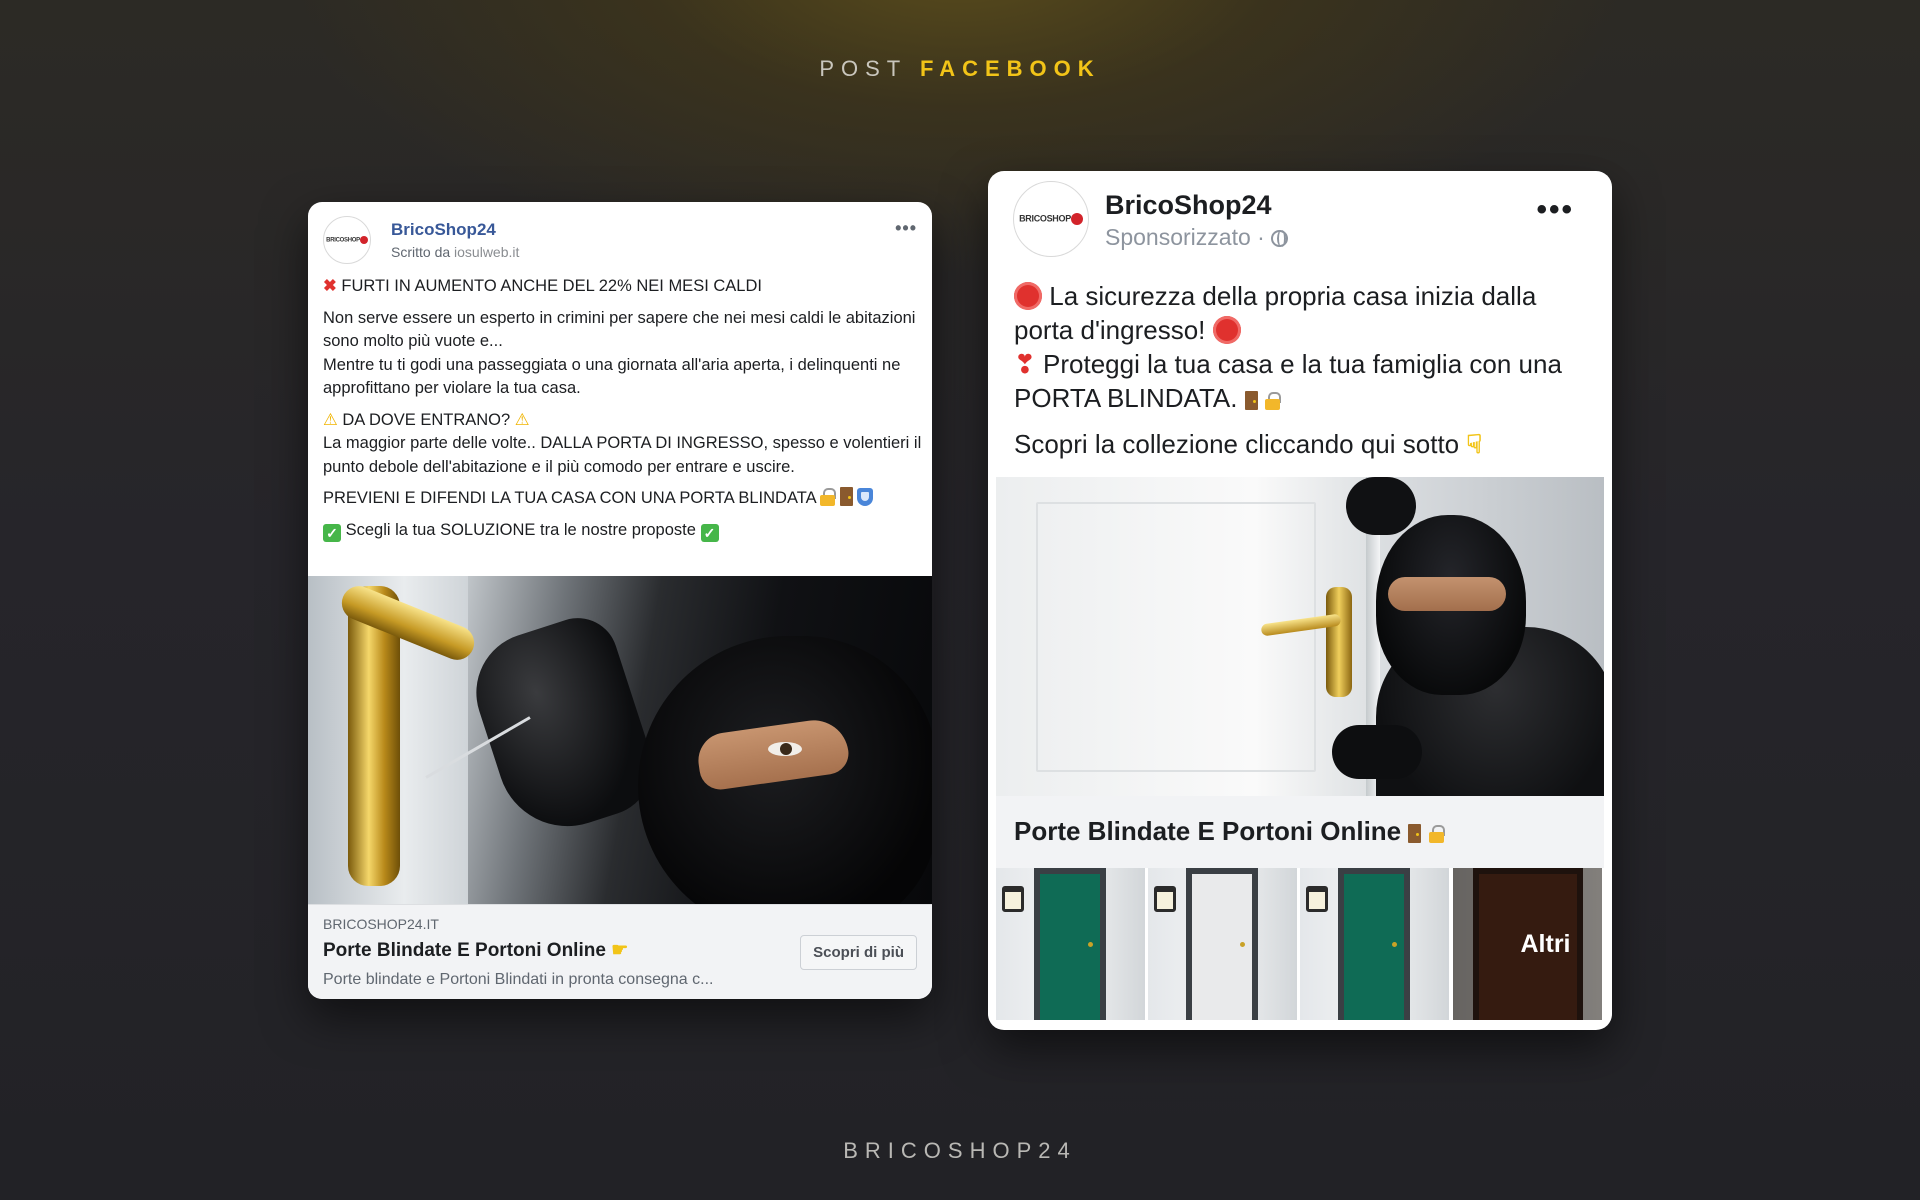 The height and width of the screenshot is (1200, 1920). Describe the element at coordinates (1339, 642) in the screenshot. I see `gold-plate-shape` at that location.